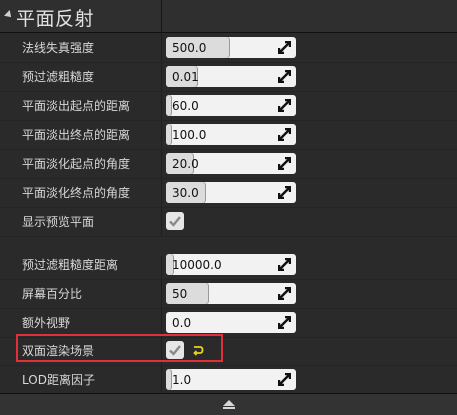 This screenshot has height=415, width=457. Describe the element at coordinates (189, 48) in the screenshot. I see `number-value: 500.0` at that location.